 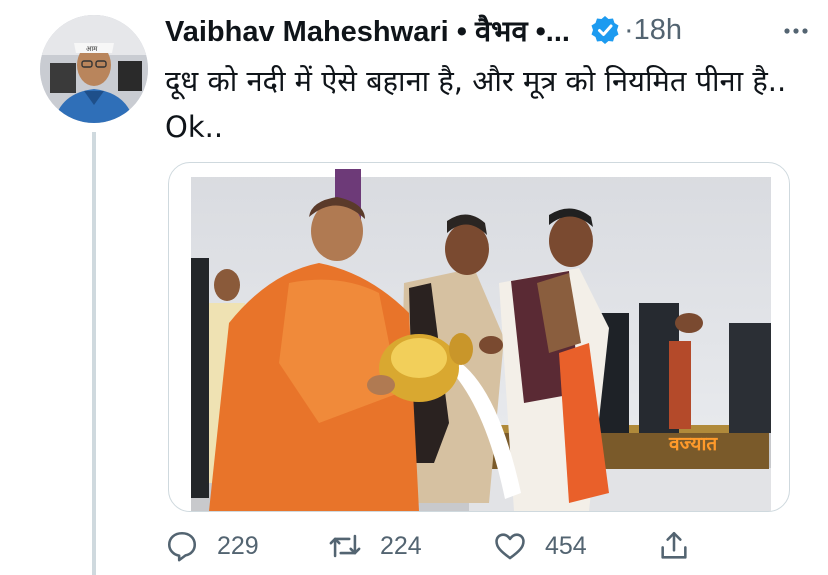 I want to click on tweet-timestamp: ·18h, so click(x=653, y=30).